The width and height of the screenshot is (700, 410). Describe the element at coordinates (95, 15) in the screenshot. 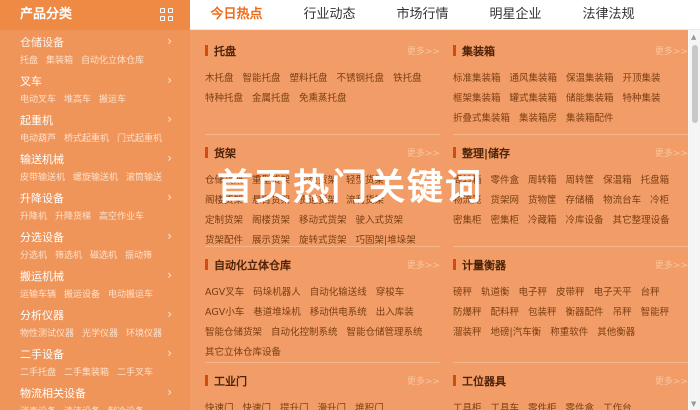

I see `product-category-header: 产品分类` at that location.